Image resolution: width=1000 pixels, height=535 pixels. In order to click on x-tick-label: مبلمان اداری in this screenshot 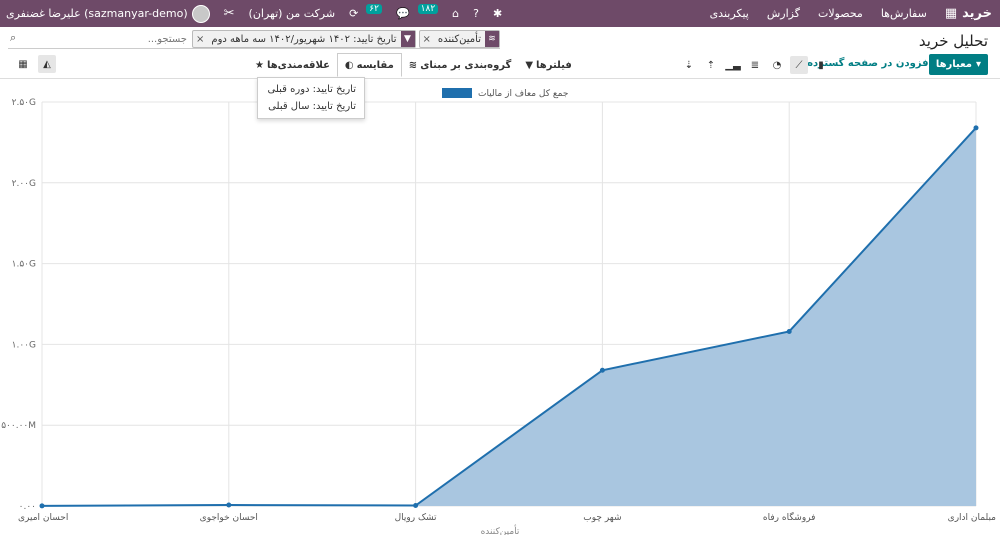, I will do `click(972, 518)`.